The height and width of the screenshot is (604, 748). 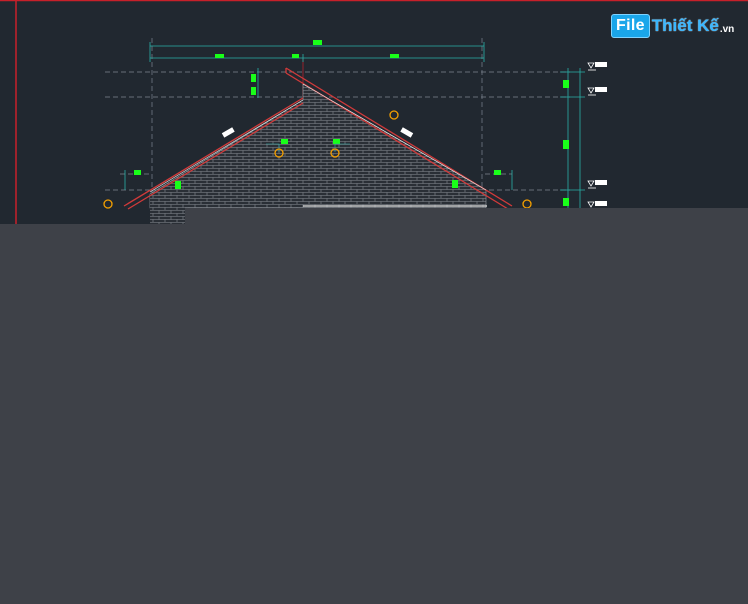 What do you see at coordinates (630, 26) in the screenshot?
I see `logo-box-text: File` at bounding box center [630, 26].